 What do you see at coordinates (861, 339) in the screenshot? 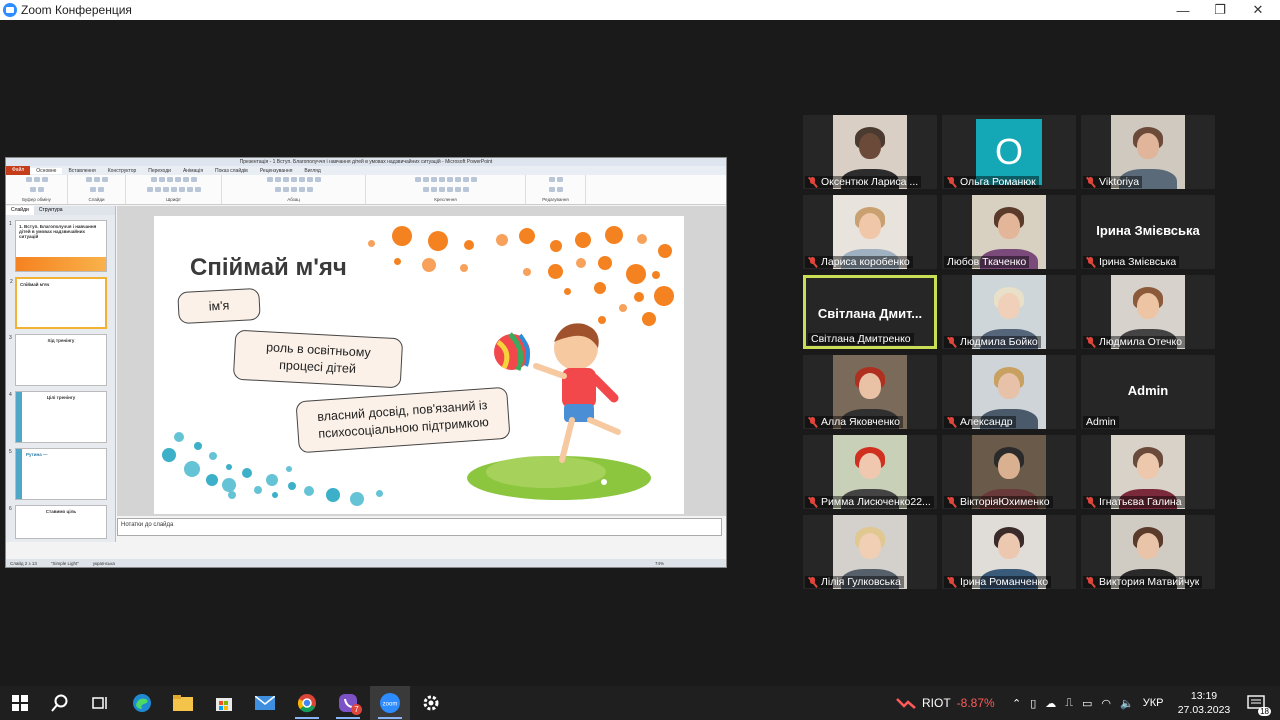
I see `participant-name-label: Світлана Дмитренко` at bounding box center [861, 339].